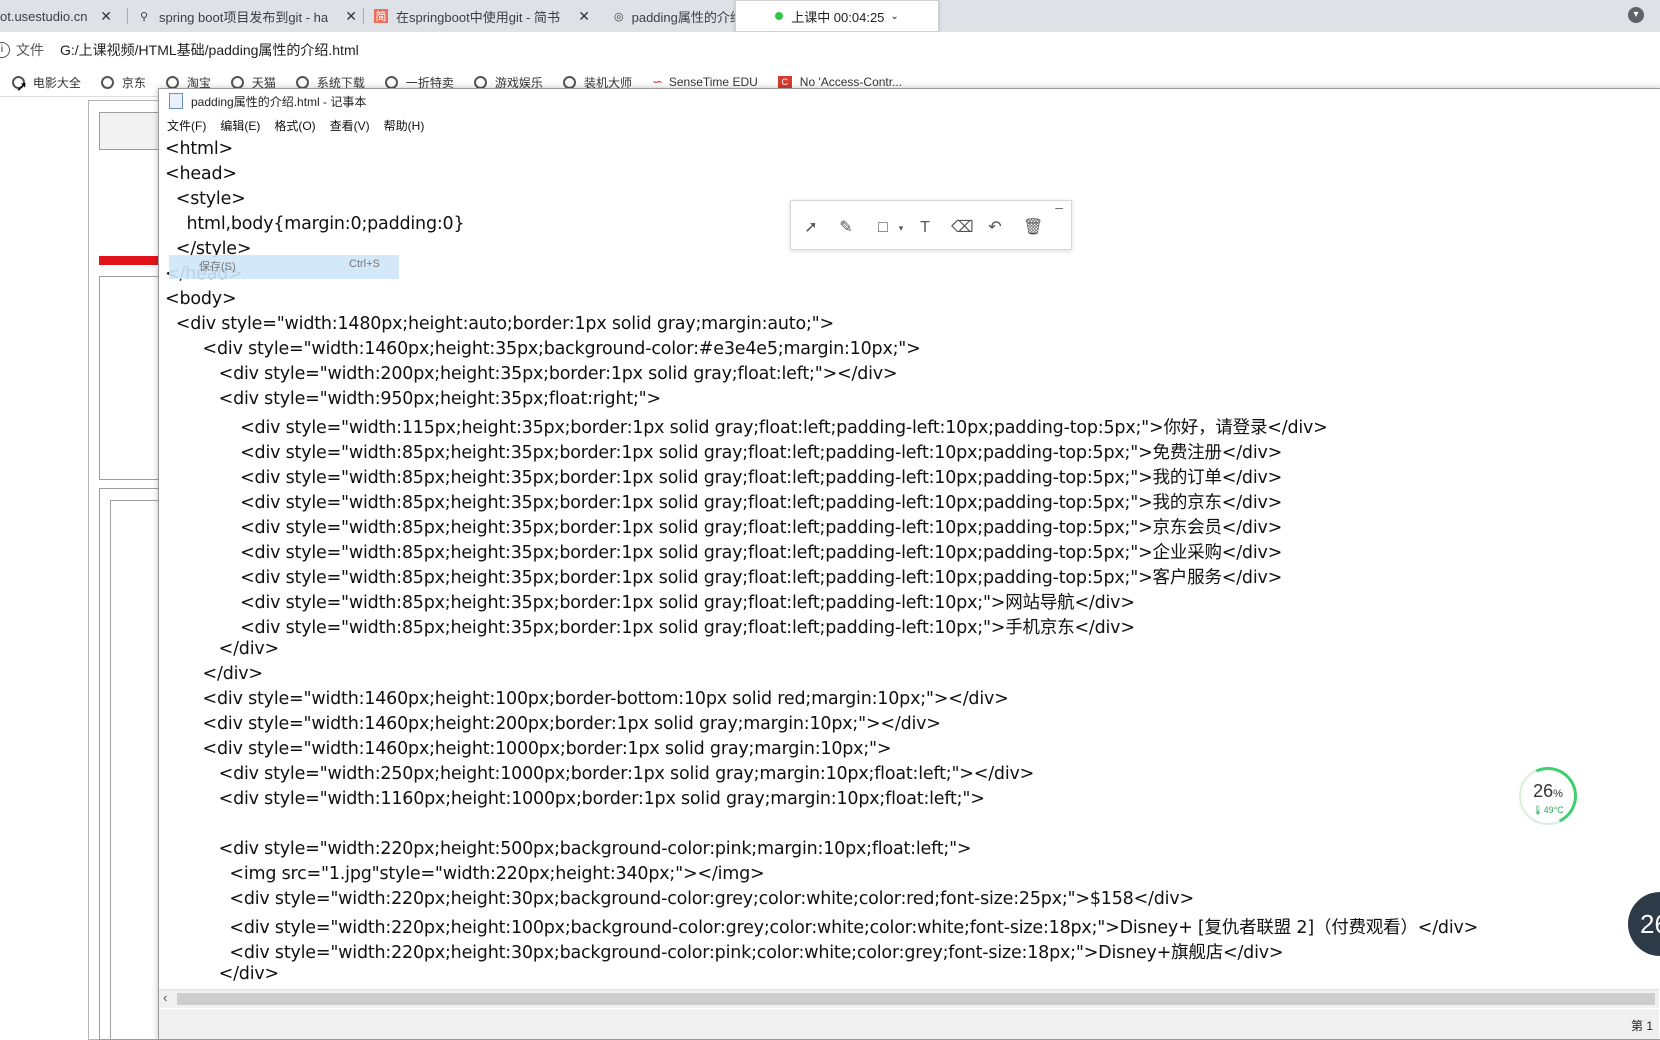 This screenshot has width=1660, height=1040. I want to click on minimize-icon: –, so click(1059, 207).